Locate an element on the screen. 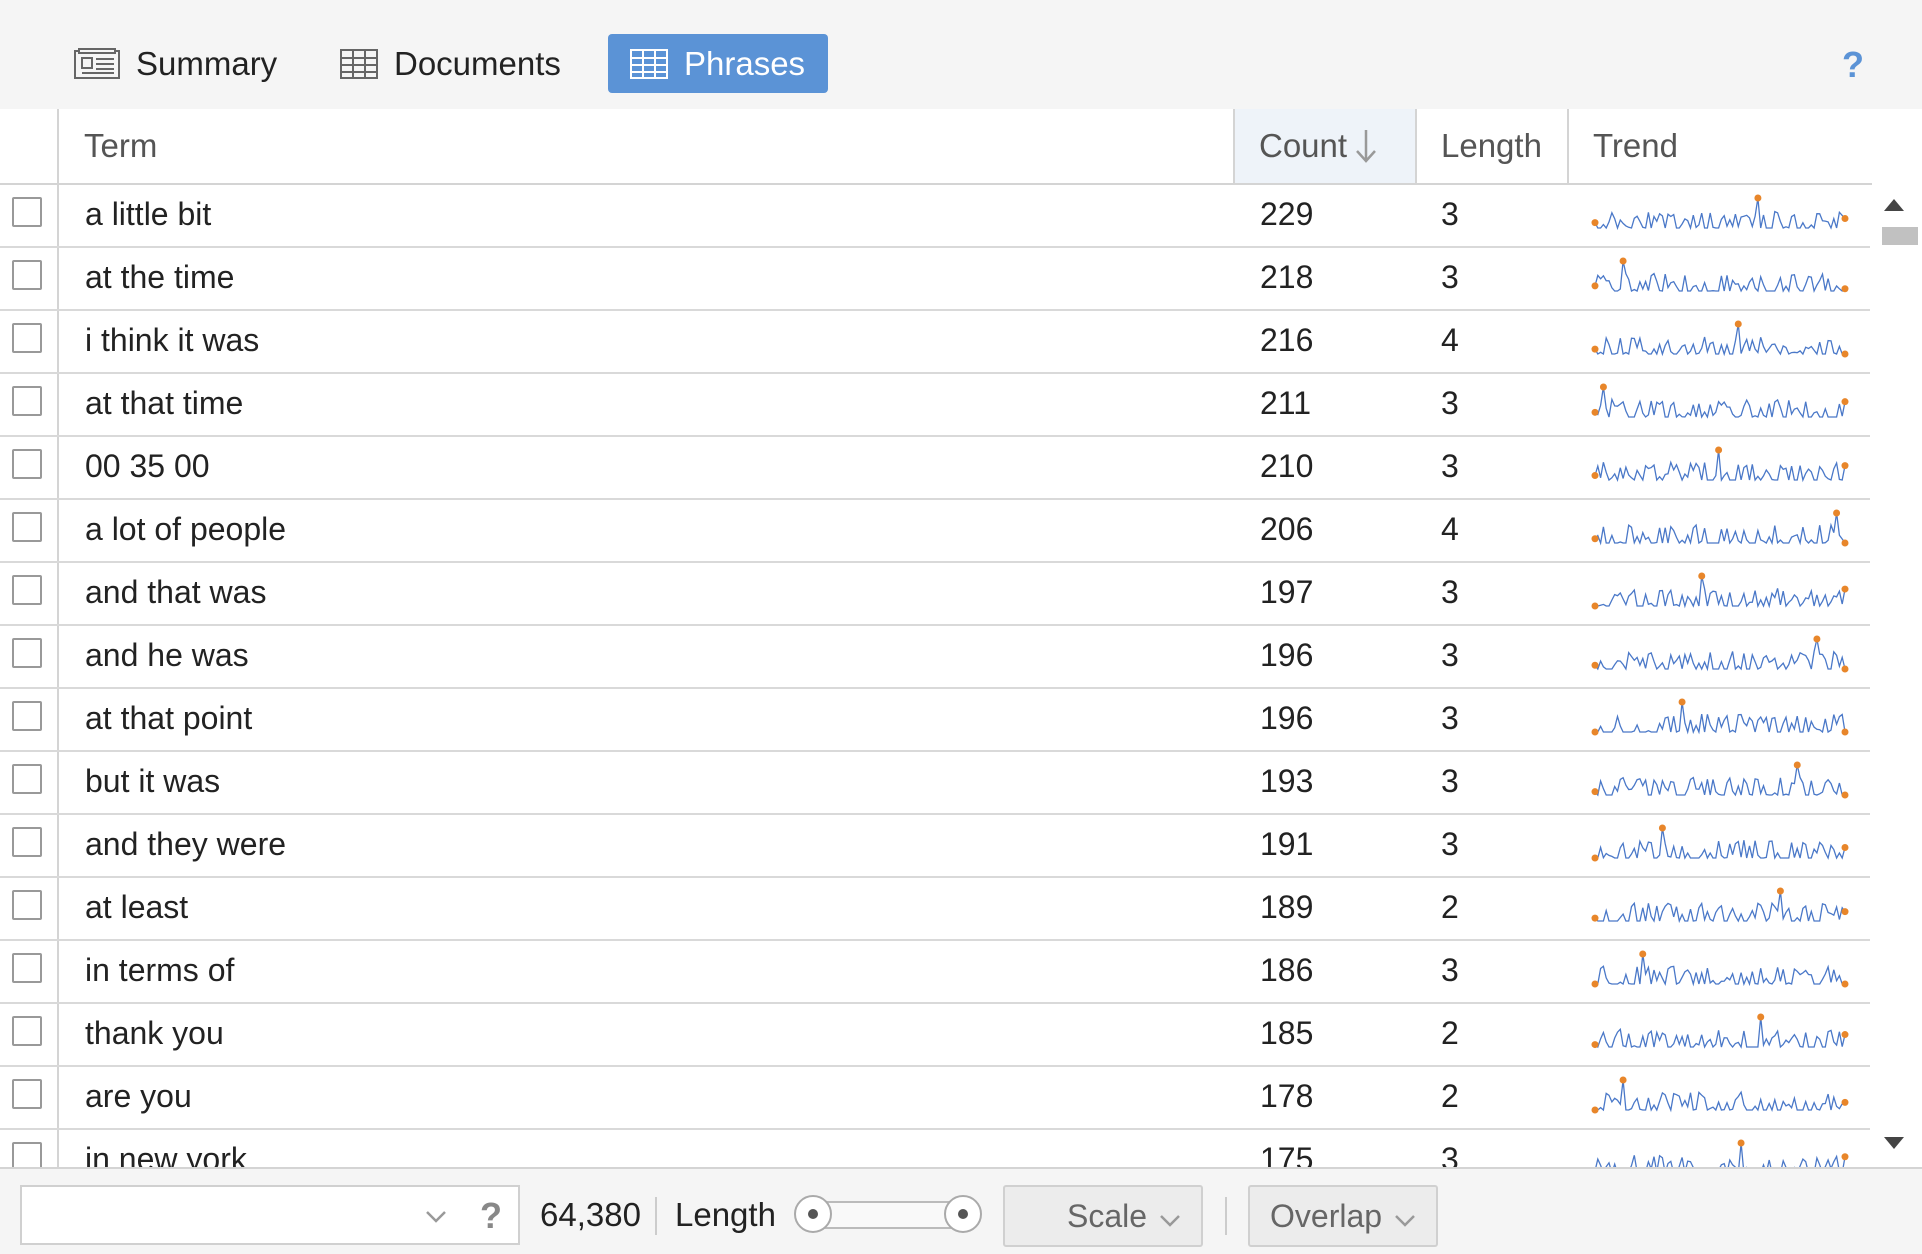 Image resolution: width=1922 pixels, height=1254 pixels. table-row: at the time 218 3 is located at coordinates (935, 278).